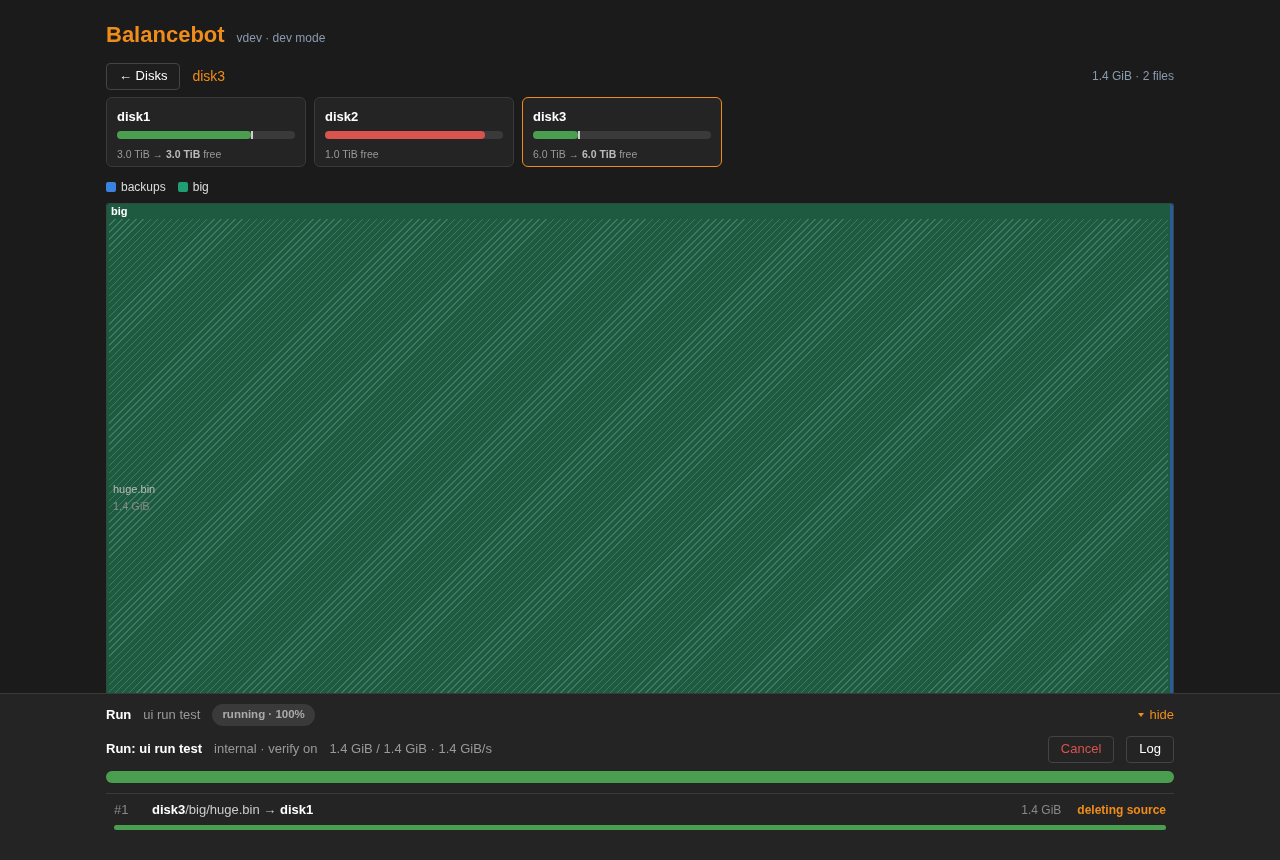  I want to click on breadcrumb-current: disk3, so click(209, 76).